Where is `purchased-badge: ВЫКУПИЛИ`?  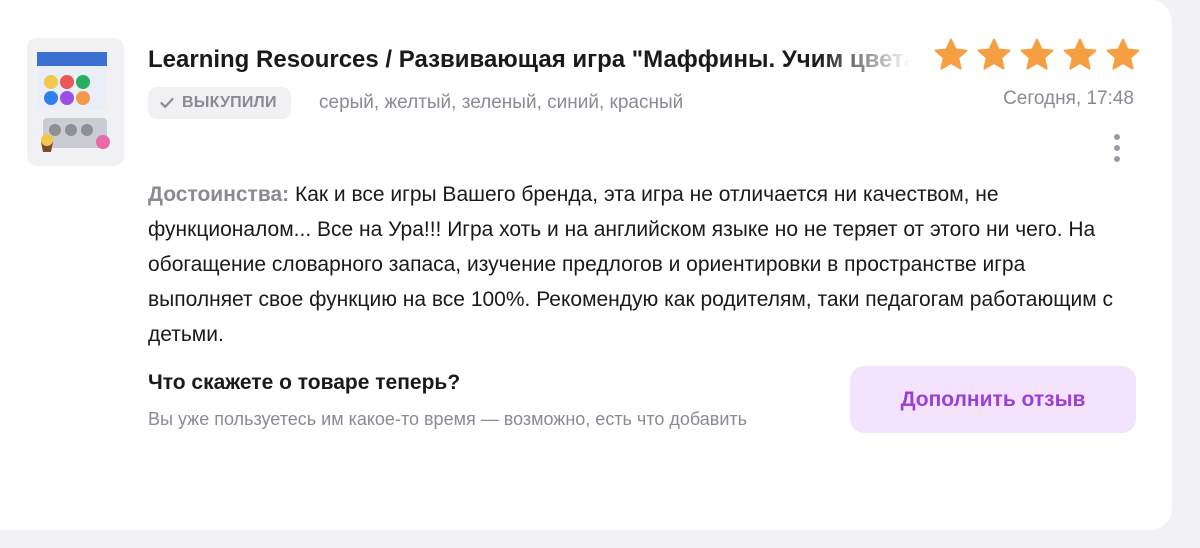 purchased-badge: ВЫКУПИЛИ is located at coordinates (219, 103).